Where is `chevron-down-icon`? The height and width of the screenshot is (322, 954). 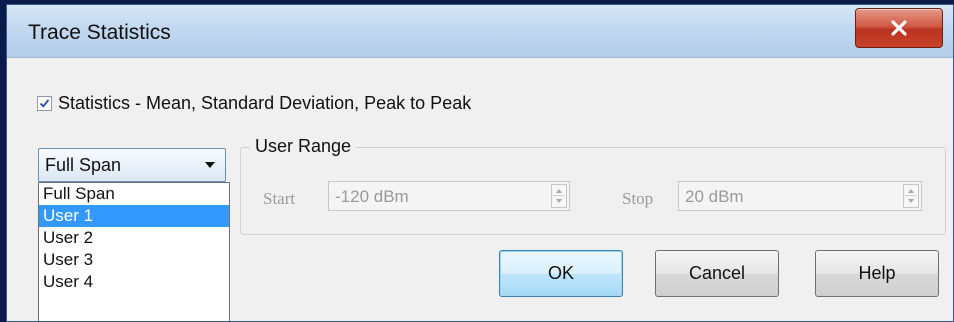 chevron-down-icon is located at coordinates (210, 165).